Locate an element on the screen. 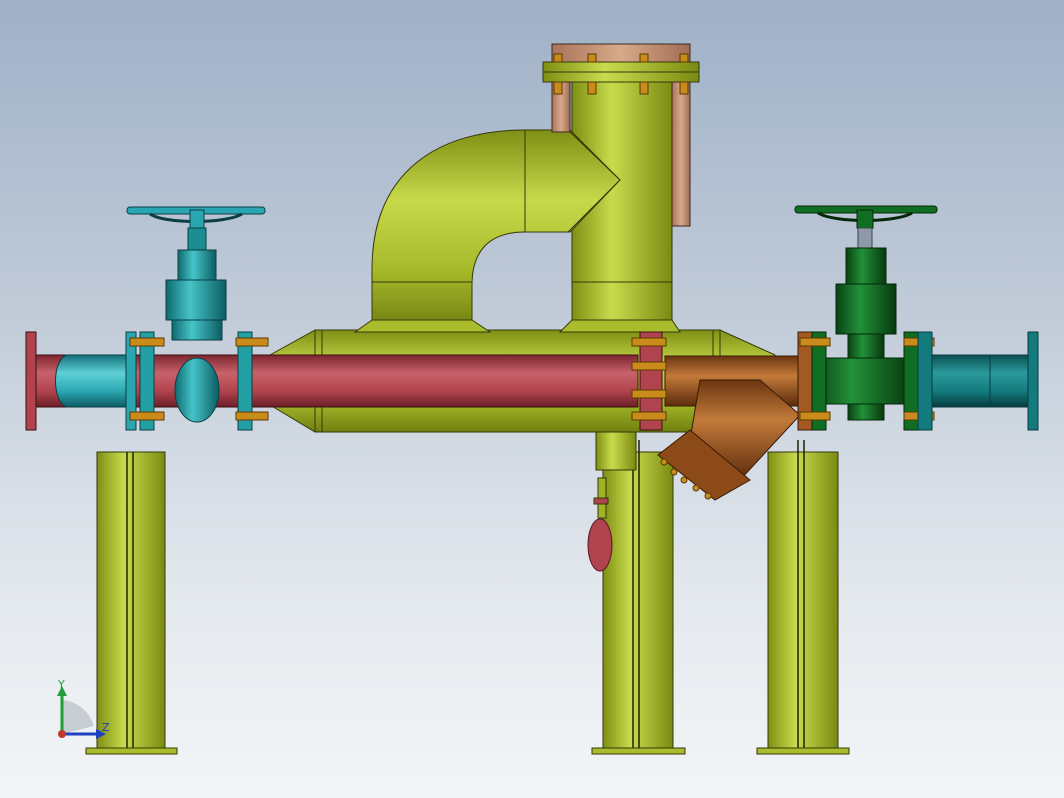 Image resolution: width=1064 pixels, height=798 pixels. left-inlet-nozzle is located at coordinates (81, 381).